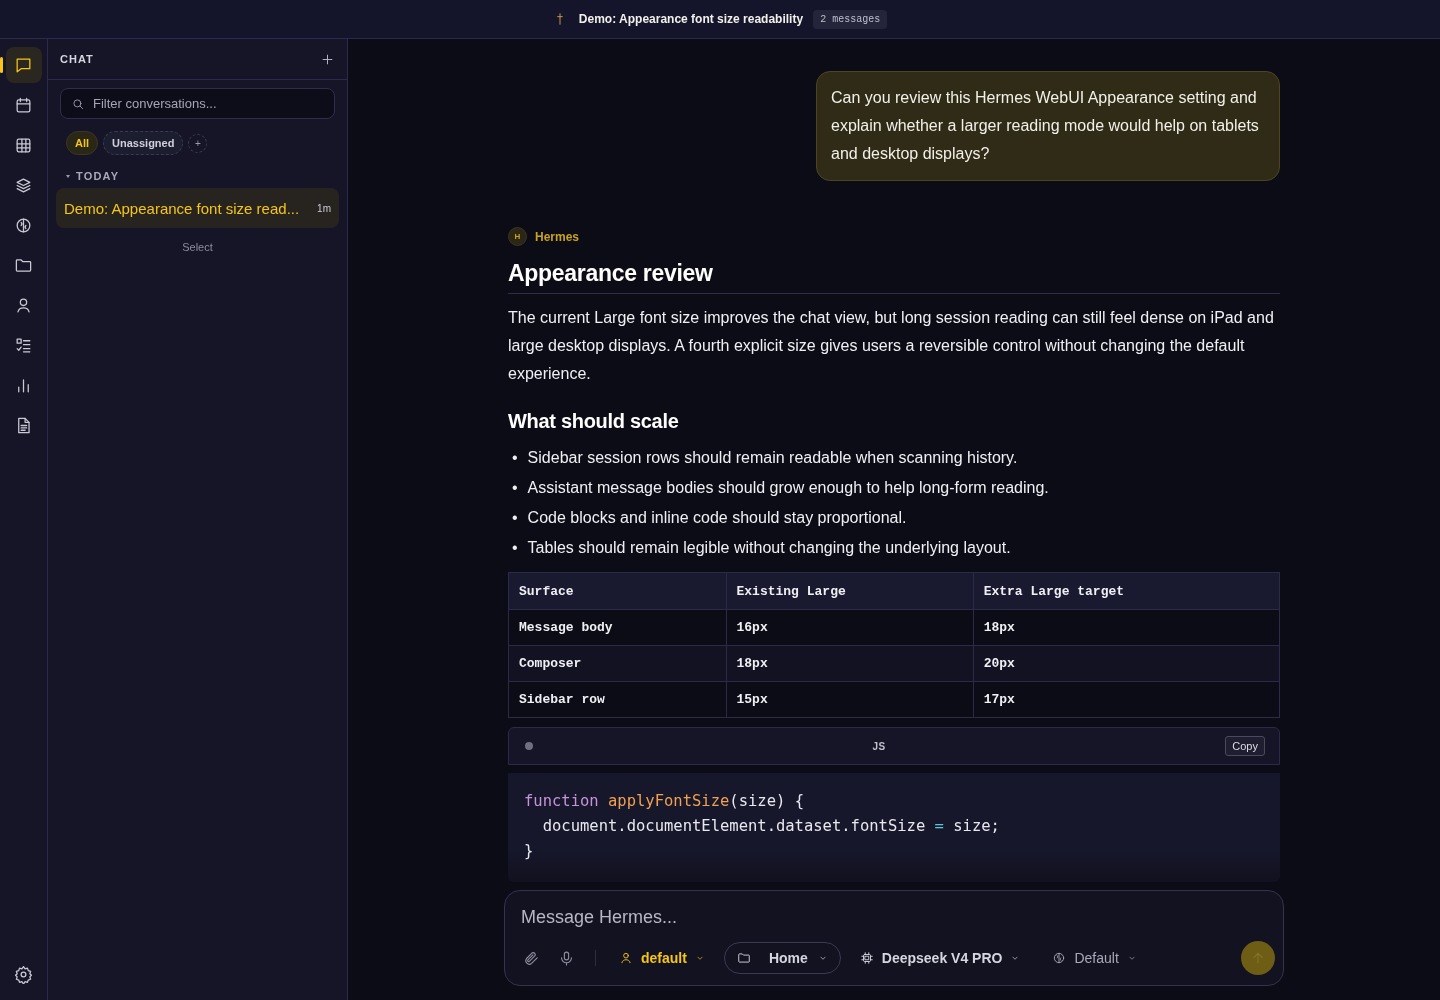  I want to click on conversation-title: Demo: Appearance font size readability, so click(691, 19).